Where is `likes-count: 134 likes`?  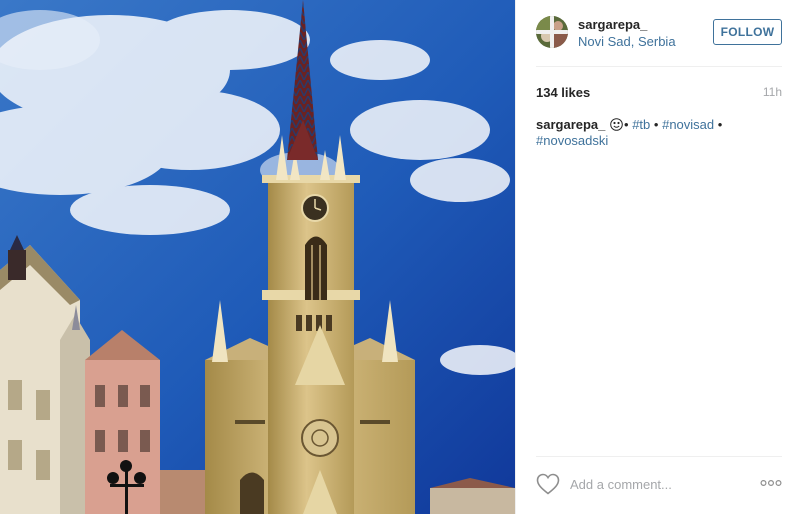 likes-count: 134 likes is located at coordinates (563, 92).